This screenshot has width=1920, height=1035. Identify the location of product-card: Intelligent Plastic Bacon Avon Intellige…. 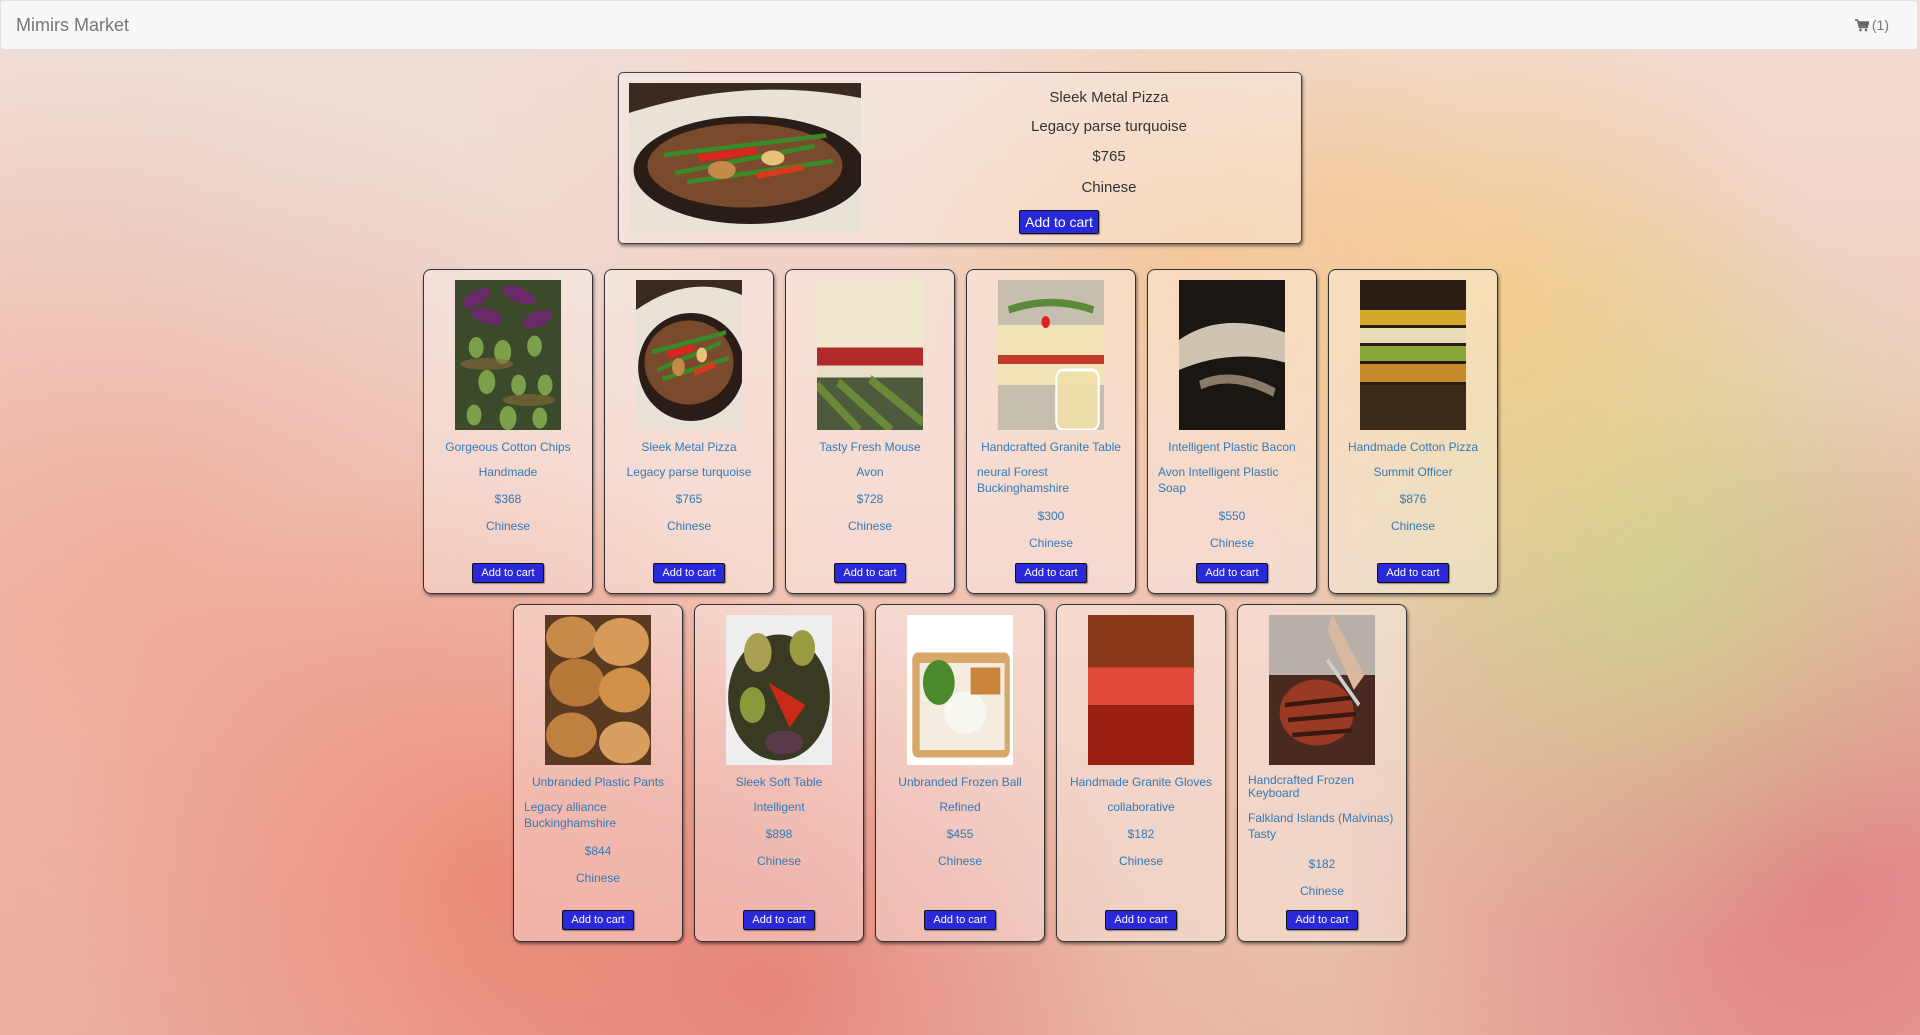
(1232, 431).